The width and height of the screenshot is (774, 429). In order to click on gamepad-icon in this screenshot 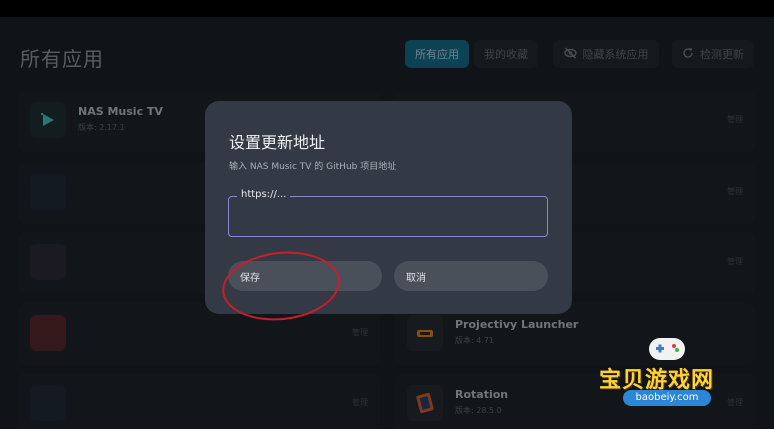, I will do `click(667, 349)`.